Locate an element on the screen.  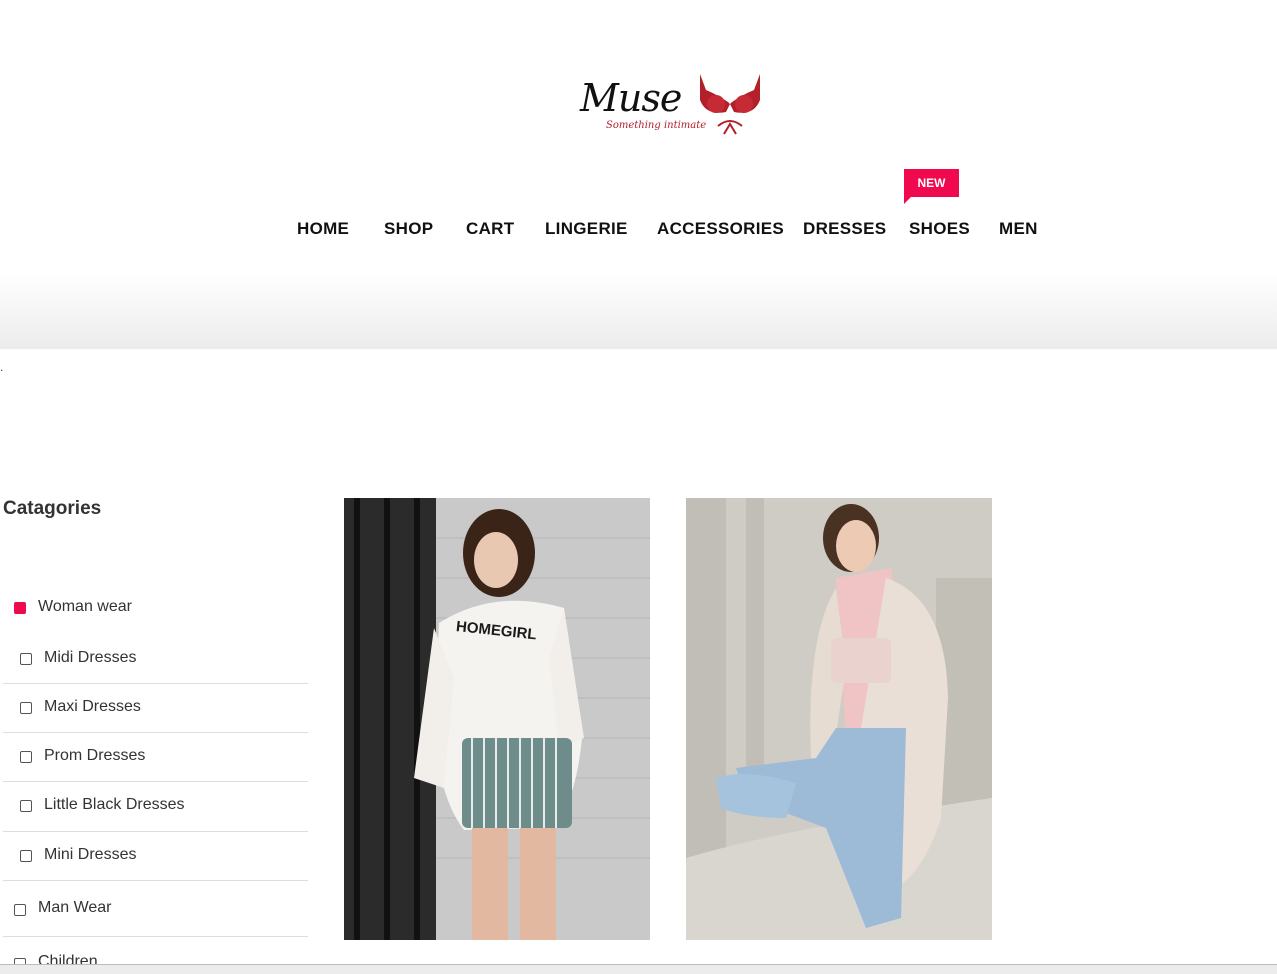
product-image-1: HOMEGIRL is located at coordinates (497, 719).